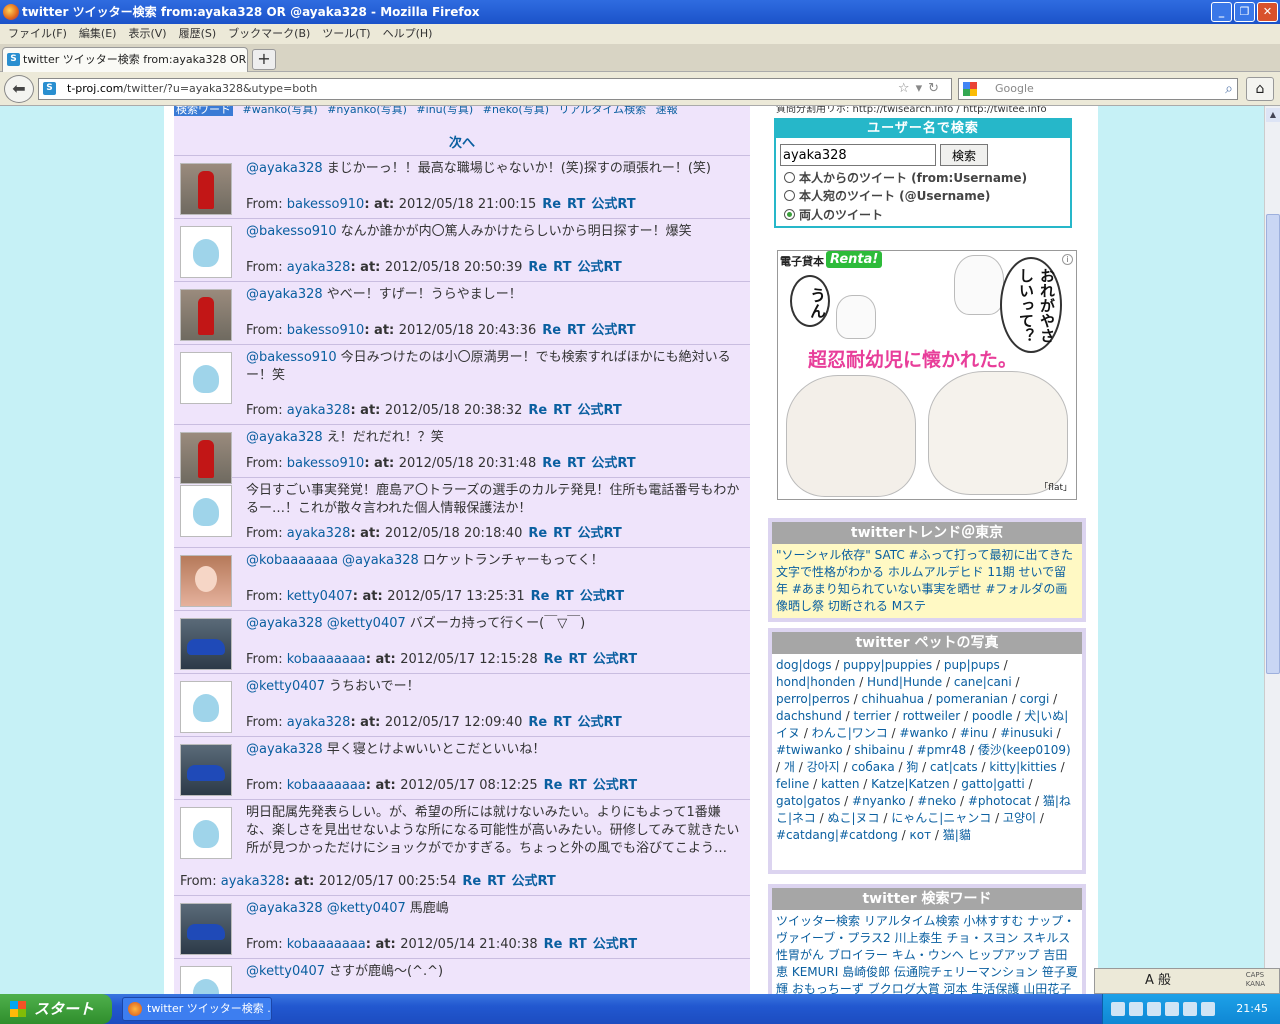  What do you see at coordinates (853, 818) in the screenshot?
I see `pet-link: ぬこ|ヌコ` at bounding box center [853, 818].